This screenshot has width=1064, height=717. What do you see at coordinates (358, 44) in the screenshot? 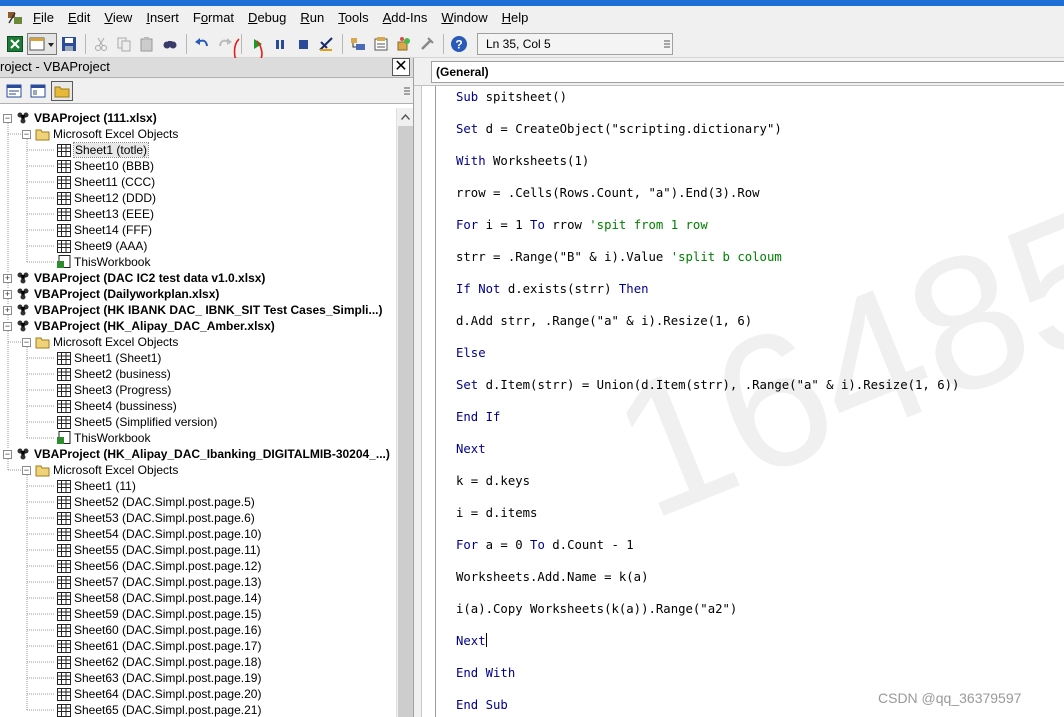
I see `project-explorer-icon` at bounding box center [358, 44].